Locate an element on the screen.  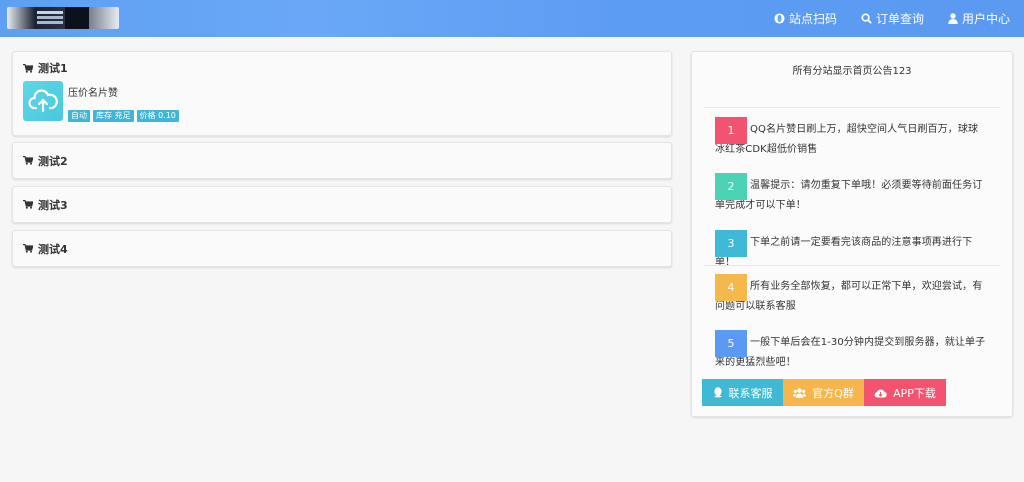
category-header: 测试1 is located at coordinates (342, 67).